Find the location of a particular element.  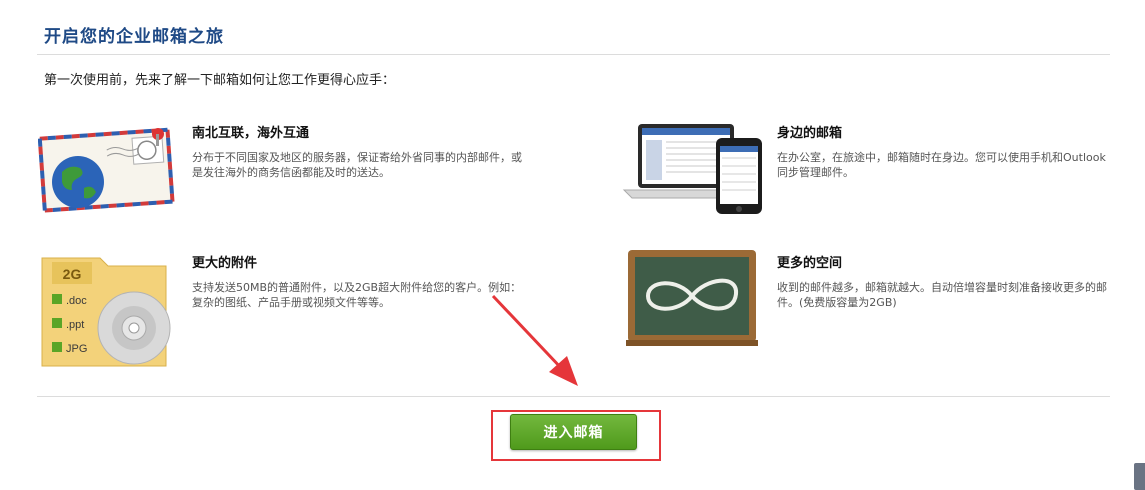

feature-desc: 在办公室，在旅途中，邮箱随时在身边。您可以使用手机和Outlook同步管理邮件。 is located at coordinates (941, 165).